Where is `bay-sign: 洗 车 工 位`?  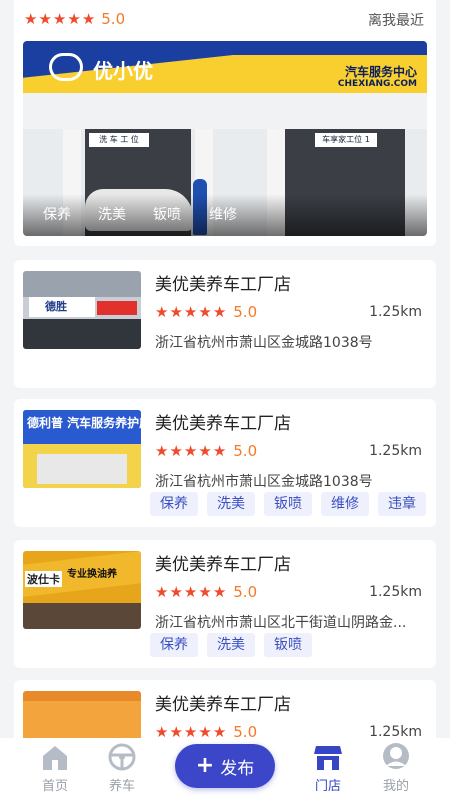 bay-sign: 洗 车 工 位 is located at coordinates (119, 140).